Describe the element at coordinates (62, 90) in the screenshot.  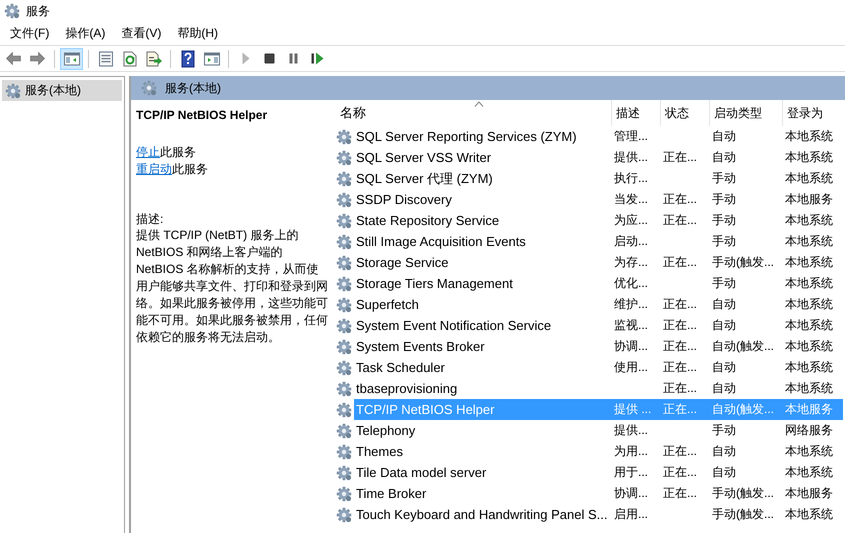
I see `tree-item: 服务(本地)` at that location.